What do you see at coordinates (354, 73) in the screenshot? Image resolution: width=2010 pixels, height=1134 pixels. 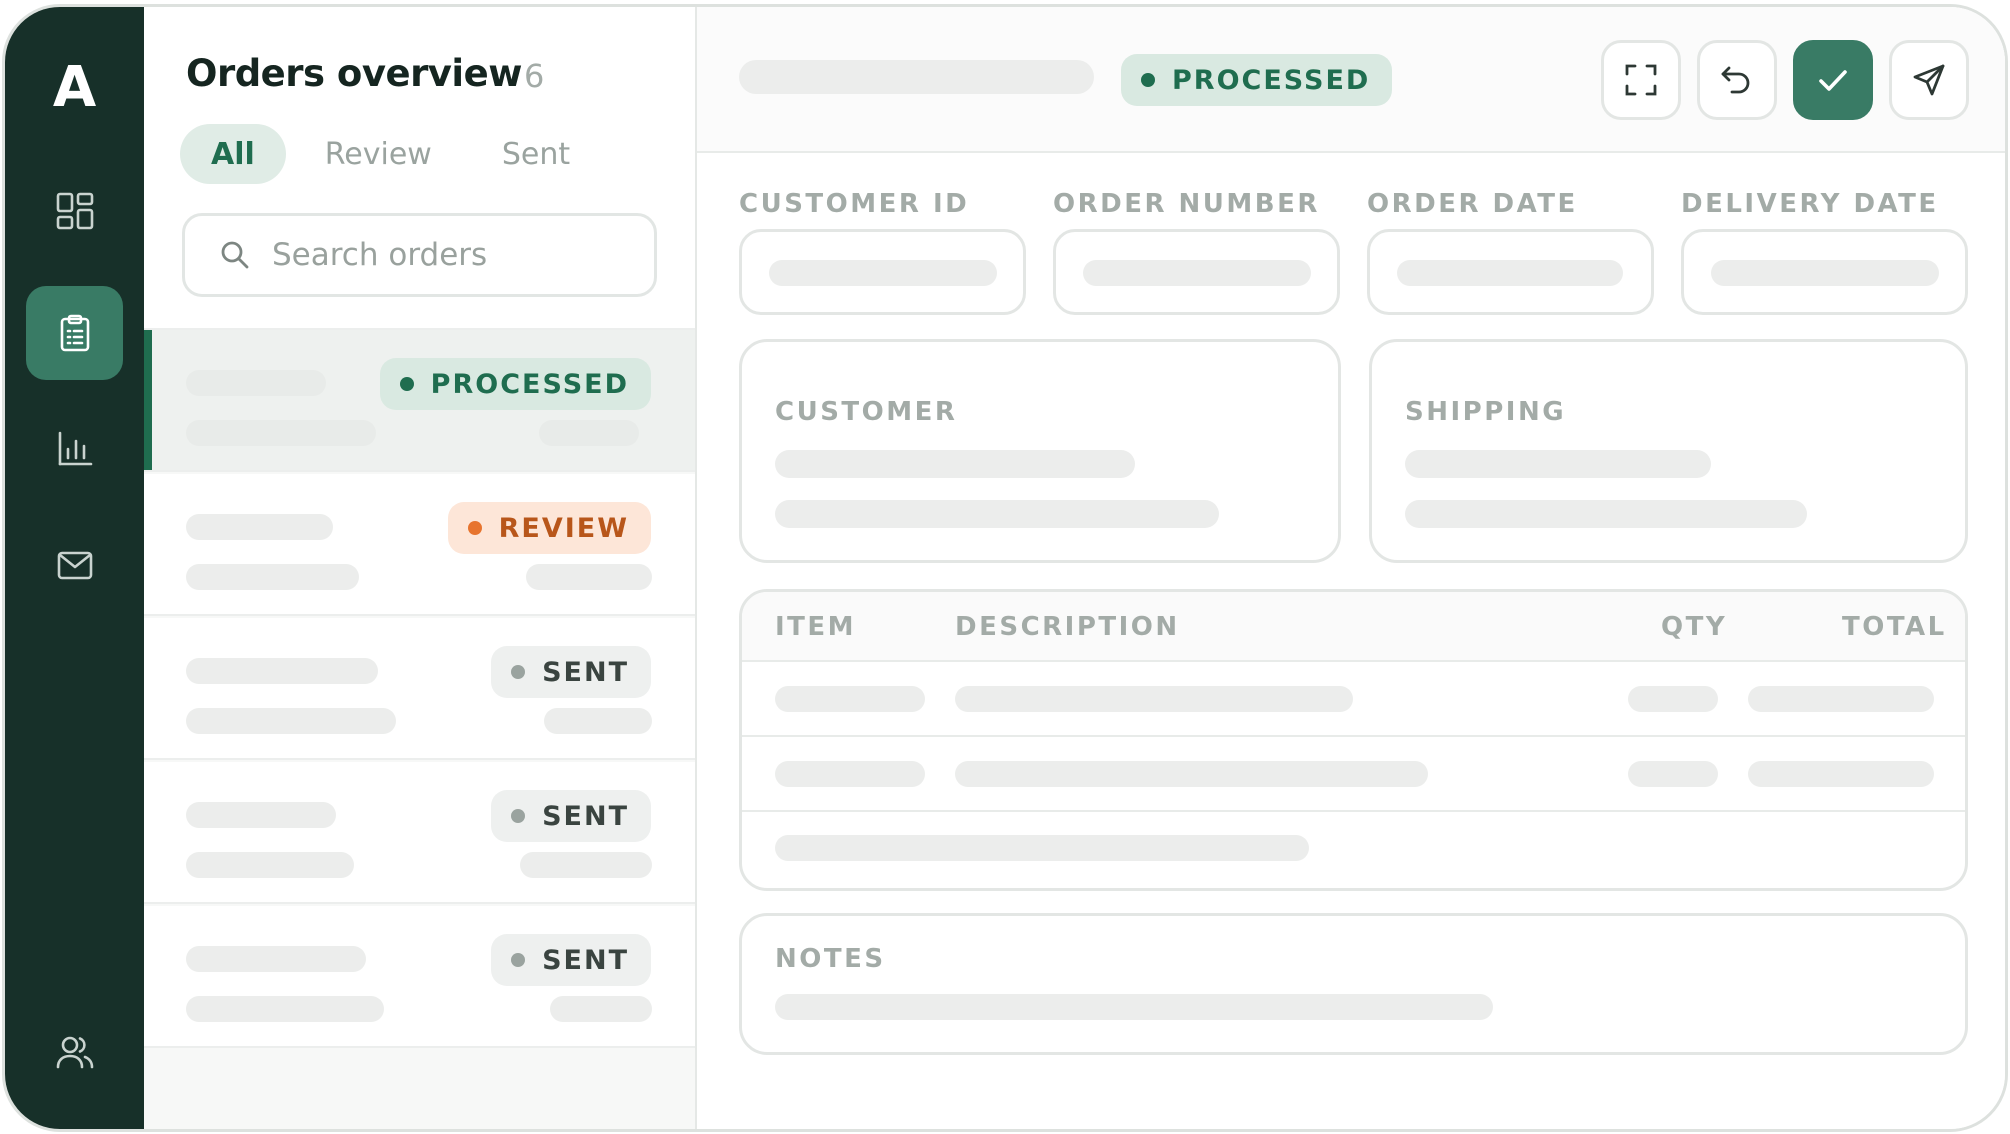 I see `page-title: Orders overview` at bounding box center [354, 73].